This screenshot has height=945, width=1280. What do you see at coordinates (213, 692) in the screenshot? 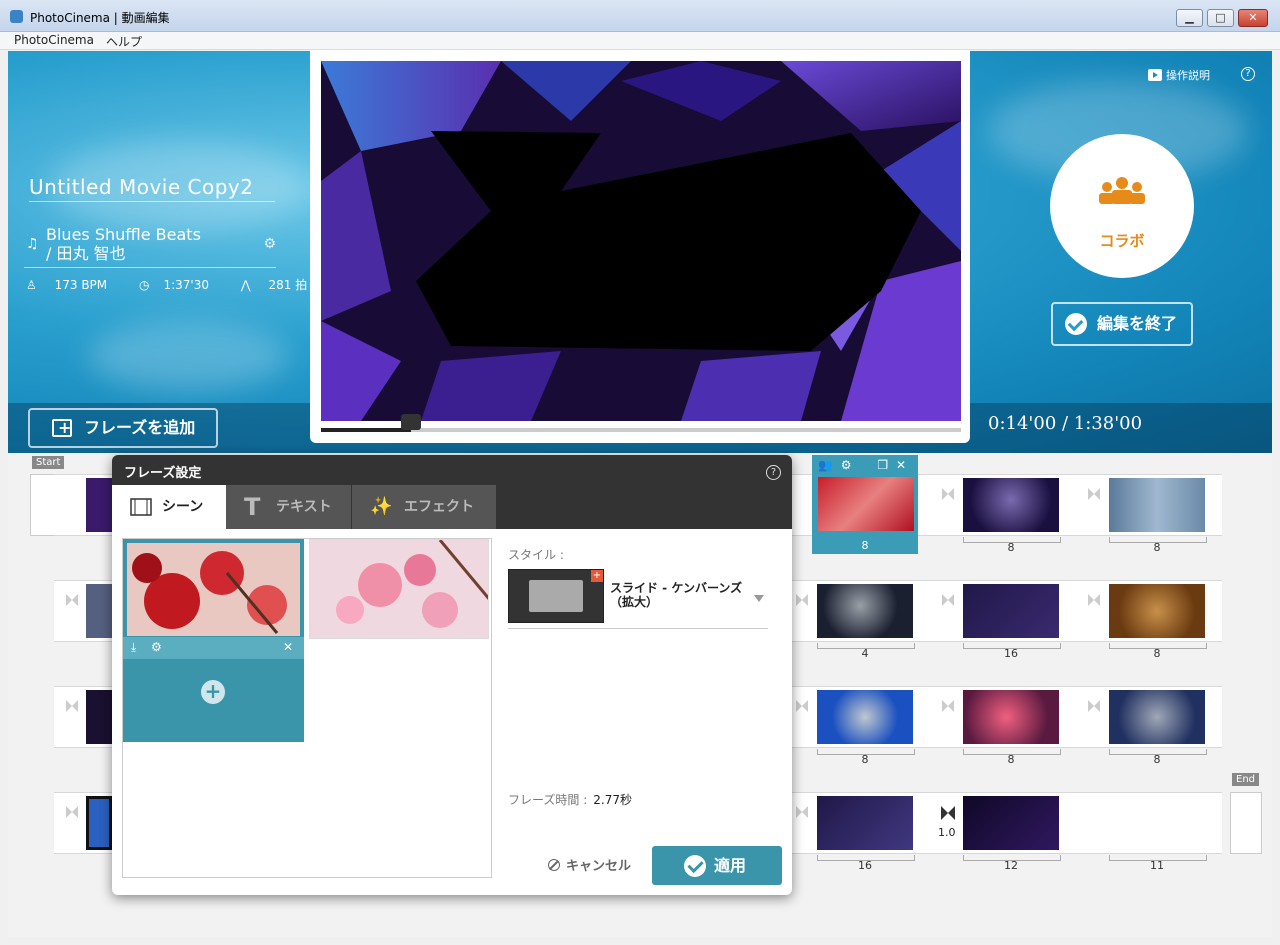
I see `add-scene-icon: +` at bounding box center [213, 692].